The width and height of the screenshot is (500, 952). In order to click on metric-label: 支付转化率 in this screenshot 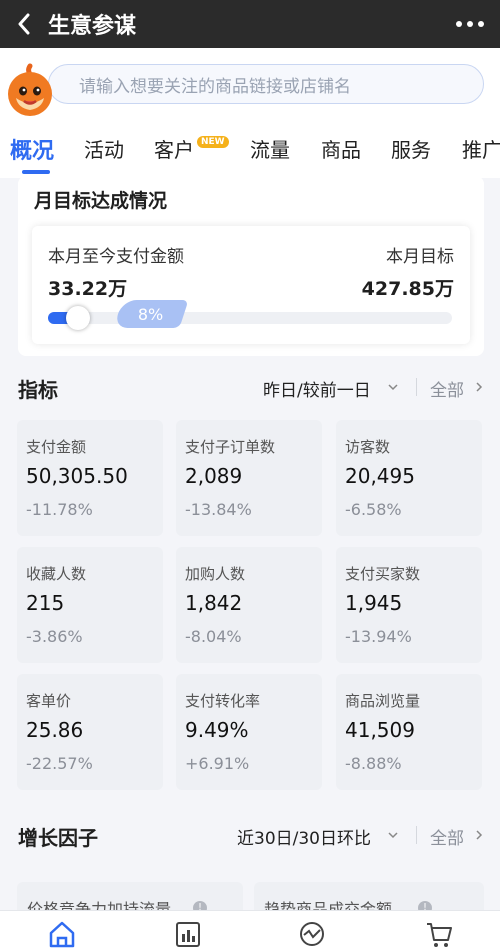, I will do `click(223, 701)`.